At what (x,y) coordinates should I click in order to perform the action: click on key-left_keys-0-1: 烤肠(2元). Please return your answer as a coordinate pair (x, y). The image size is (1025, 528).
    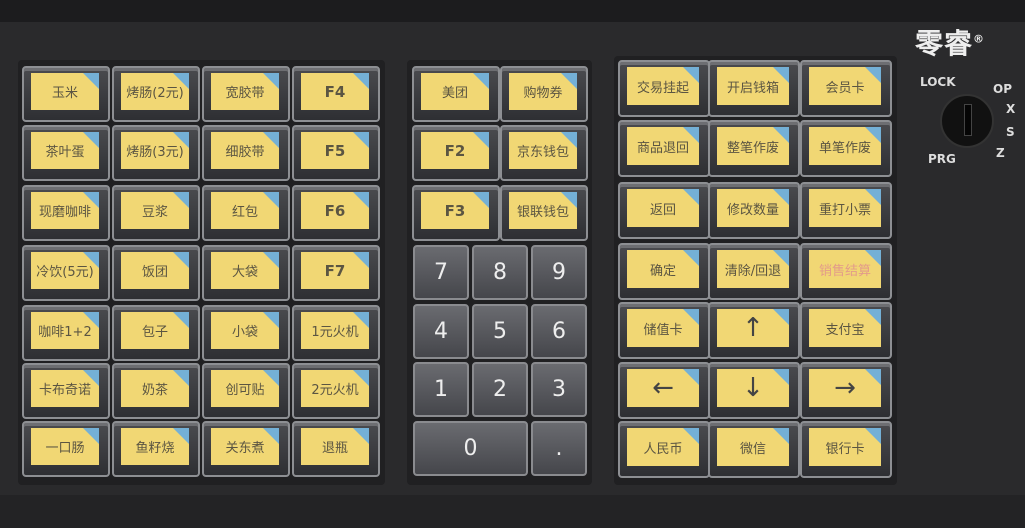
    Looking at the image, I should click on (156, 94).